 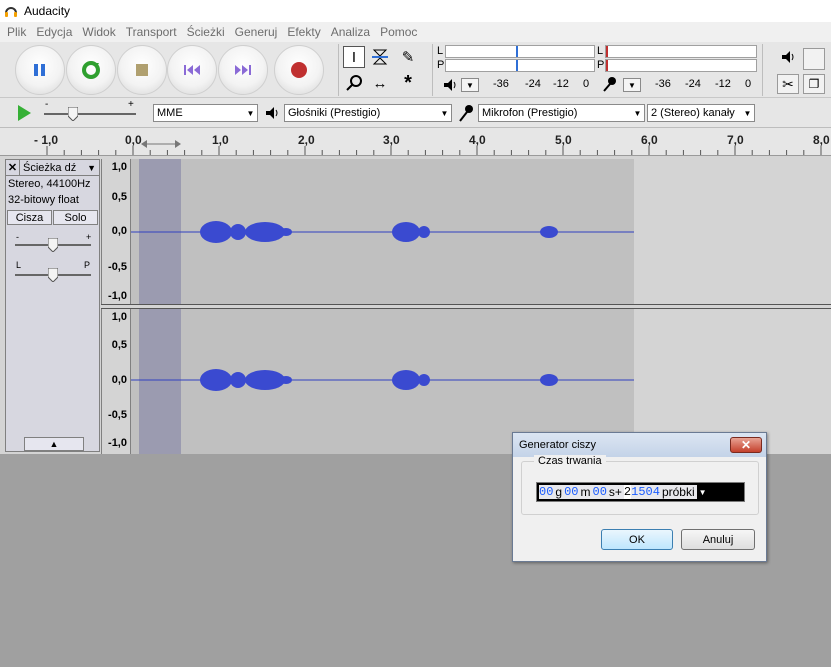 I want to click on menu-analyze: Analiza, so click(x=350, y=32).